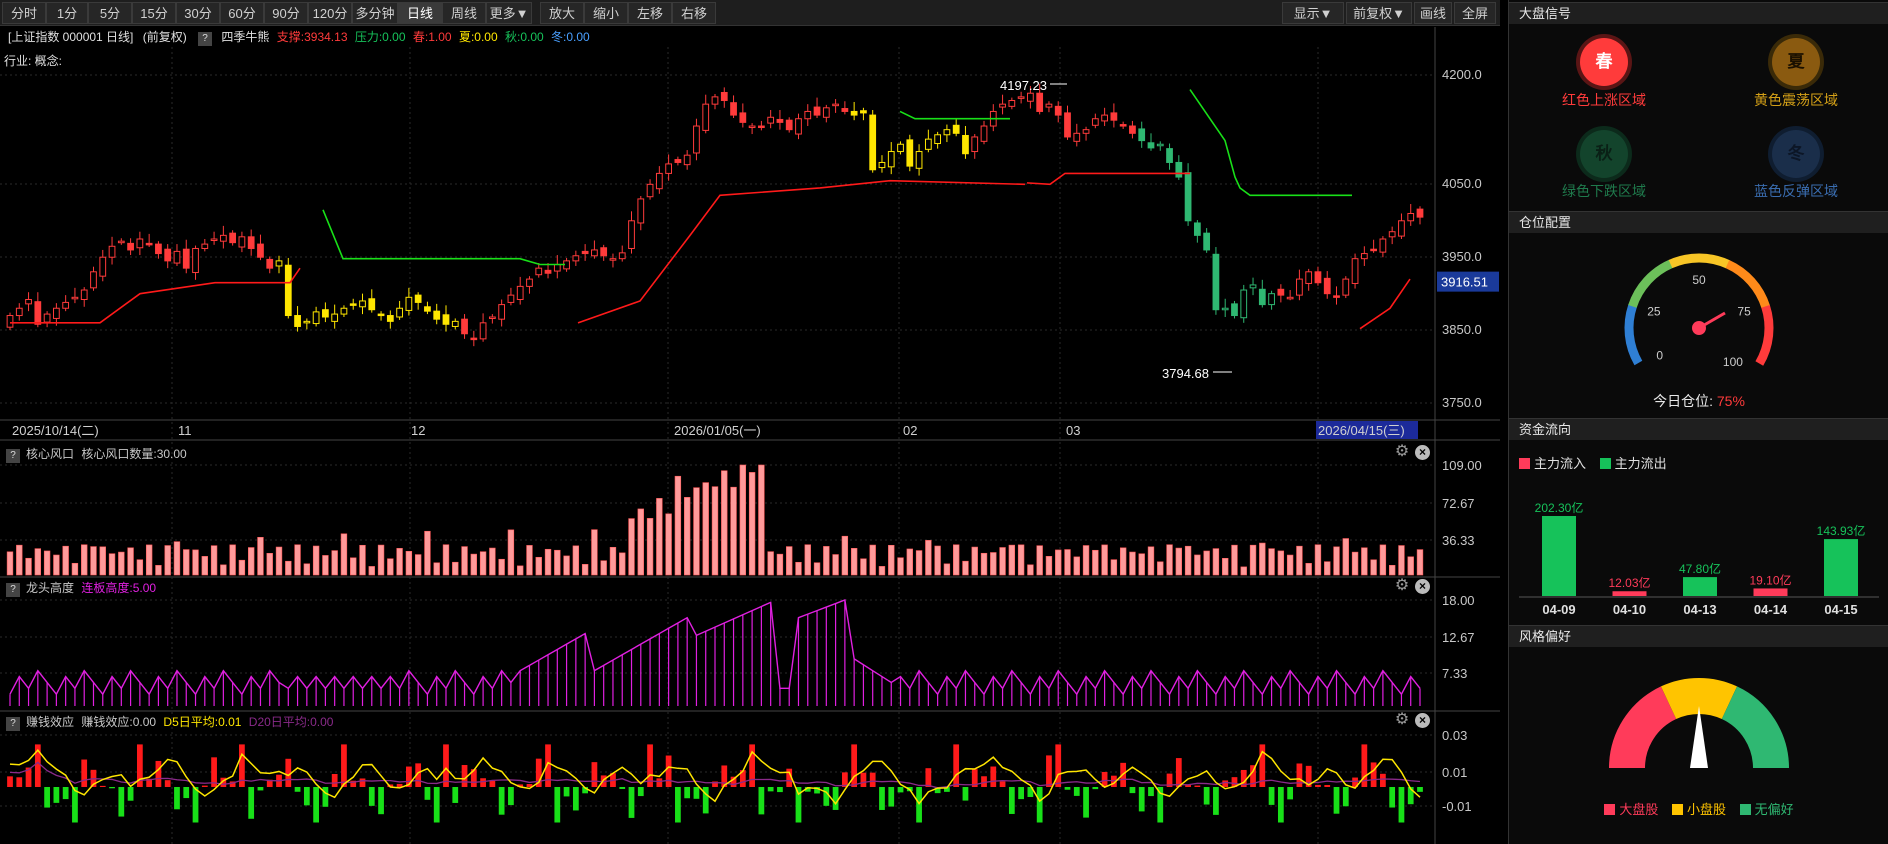 Image resolution: width=1888 pixels, height=844 pixels. What do you see at coordinates (1023, 85) in the screenshot?
I see `high-price-label: 4197.23` at bounding box center [1023, 85].